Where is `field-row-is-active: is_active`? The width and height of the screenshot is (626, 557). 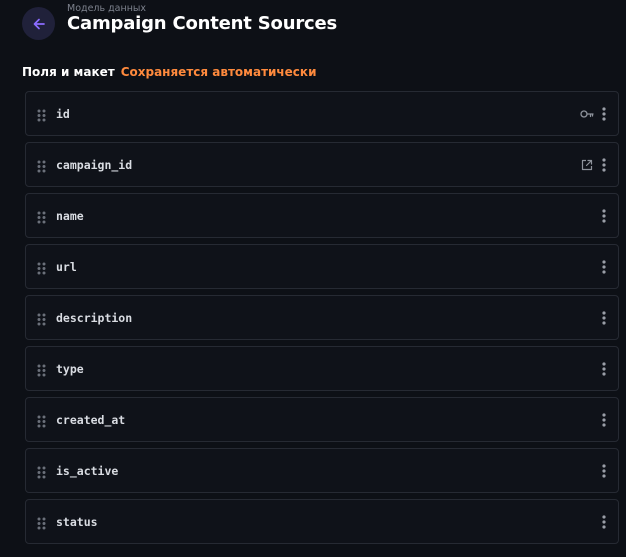 field-row-is-active: is_active is located at coordinates (322, 470).